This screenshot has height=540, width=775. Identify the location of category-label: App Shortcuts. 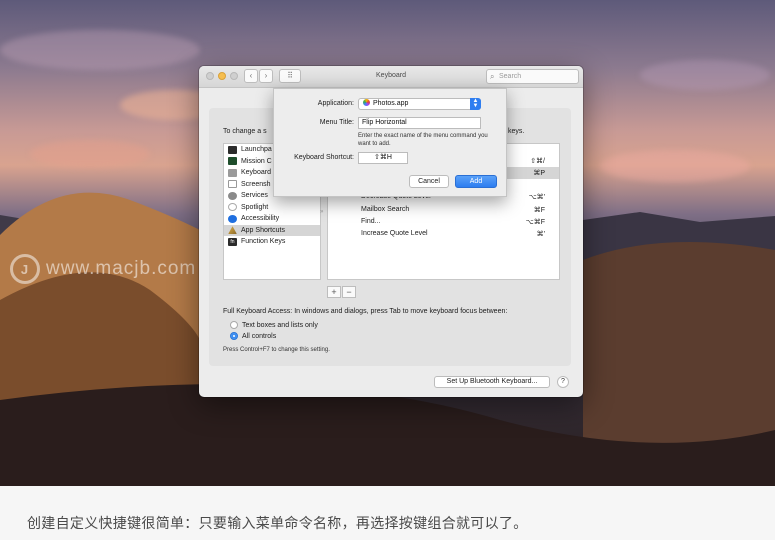
(263, 230).